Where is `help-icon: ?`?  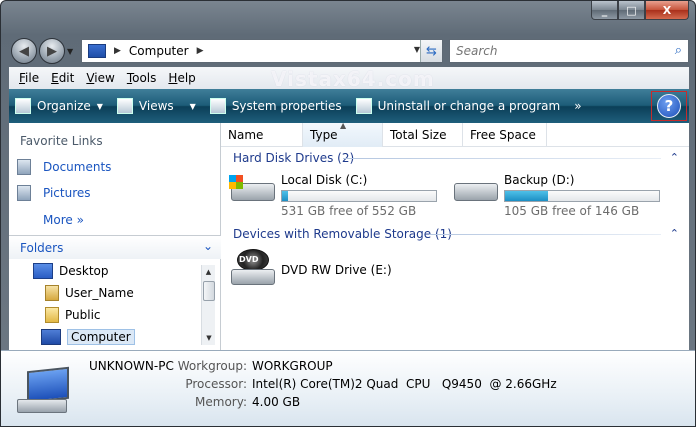
help-icon: ? is located at coordinates (669, 106).